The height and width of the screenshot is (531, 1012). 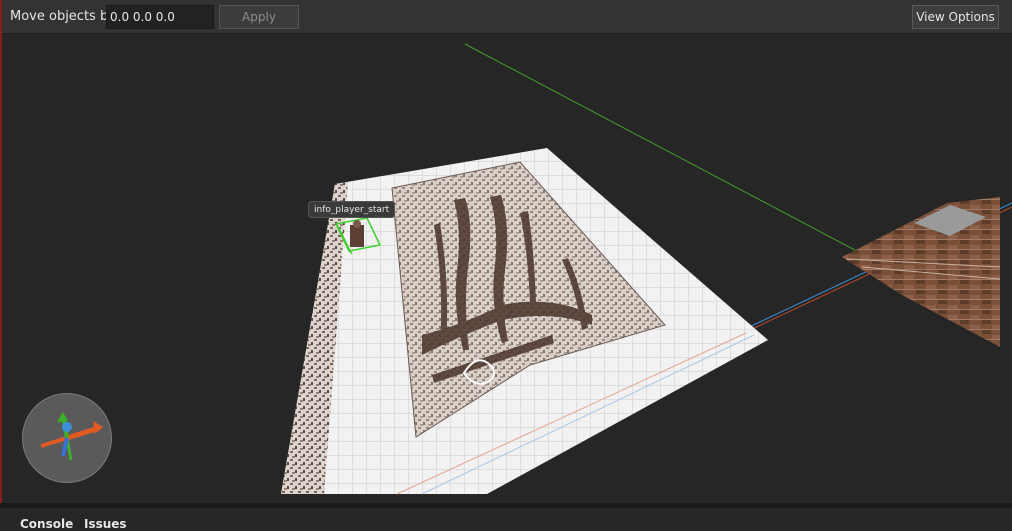 I want to click on bottom-dock: Console Issues, so click(x=506, y=519).